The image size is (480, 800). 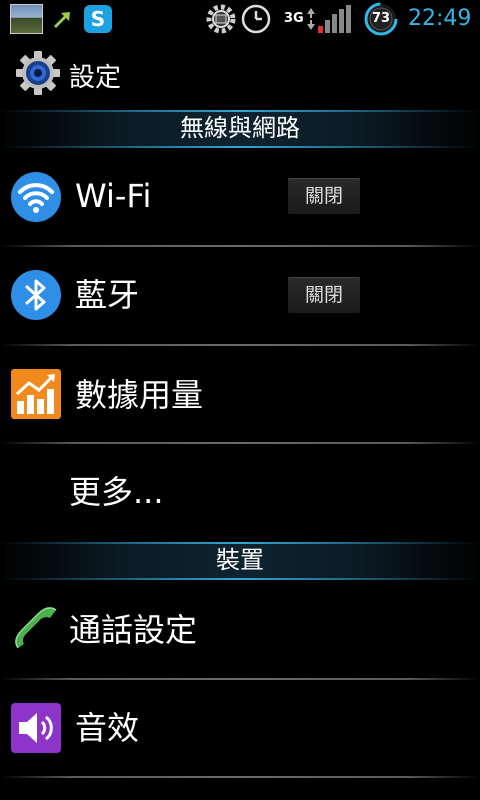 What do you see at coordinates (36, 728) in the screenshot?
I see `sound-icon` at bounding box center [36, 728].